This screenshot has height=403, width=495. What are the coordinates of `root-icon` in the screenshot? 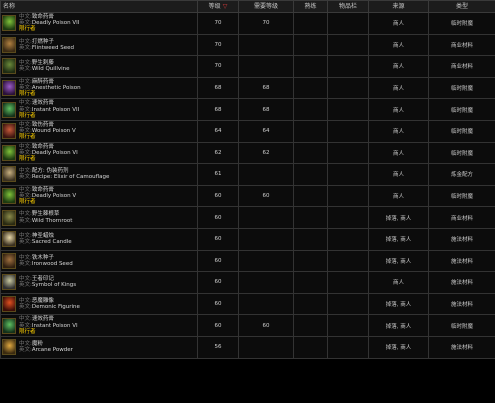 It's located at (9, 217).